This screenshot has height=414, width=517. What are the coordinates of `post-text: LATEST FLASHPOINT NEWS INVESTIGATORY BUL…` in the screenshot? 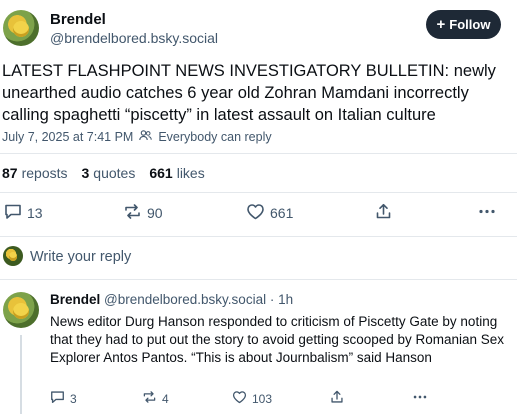 It's located at (249, 93).